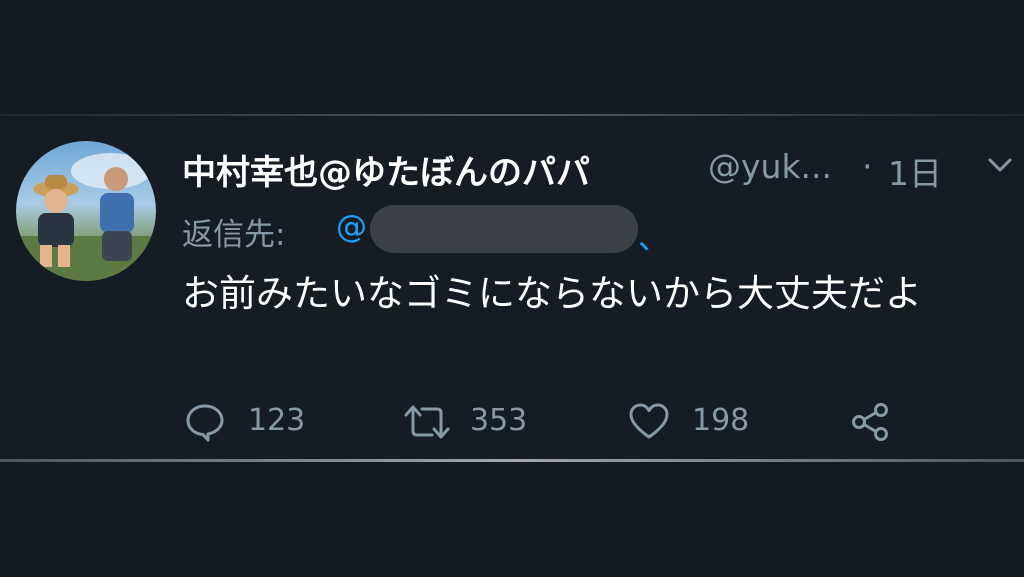 The width and height of the screenshot is (1024, 577). Describe the element at coordinates (234, 235) in the screenshot. I see `replying-to-label: 返信先:` at that location.